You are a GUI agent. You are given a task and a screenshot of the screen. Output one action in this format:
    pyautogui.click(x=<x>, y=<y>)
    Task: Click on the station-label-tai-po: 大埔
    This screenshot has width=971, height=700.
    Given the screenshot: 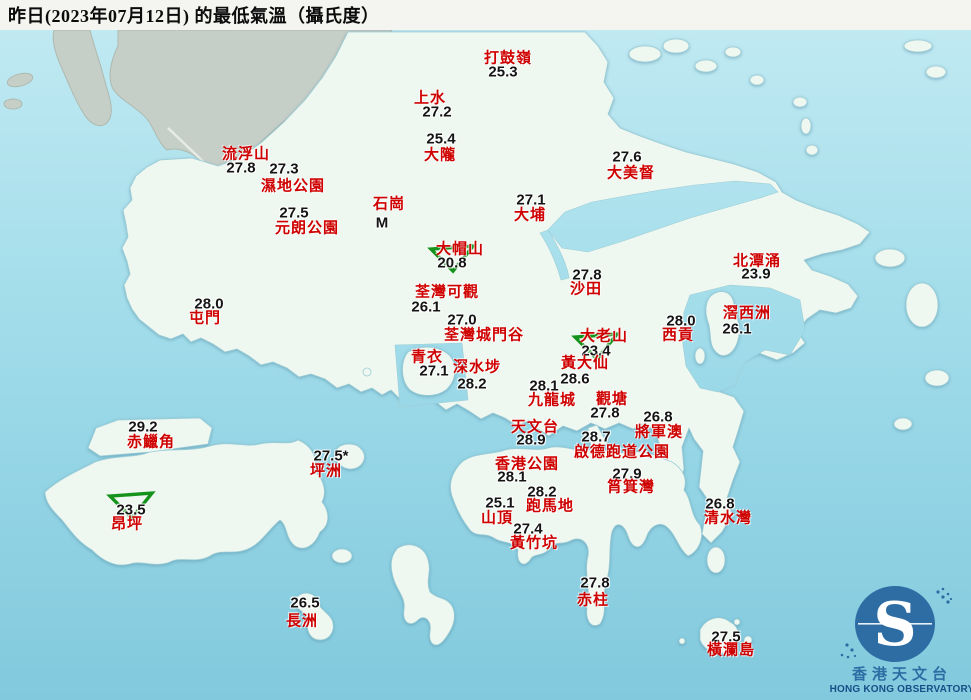 What is the action you would take?
    pyautogui.click(x=530, y=215)
    